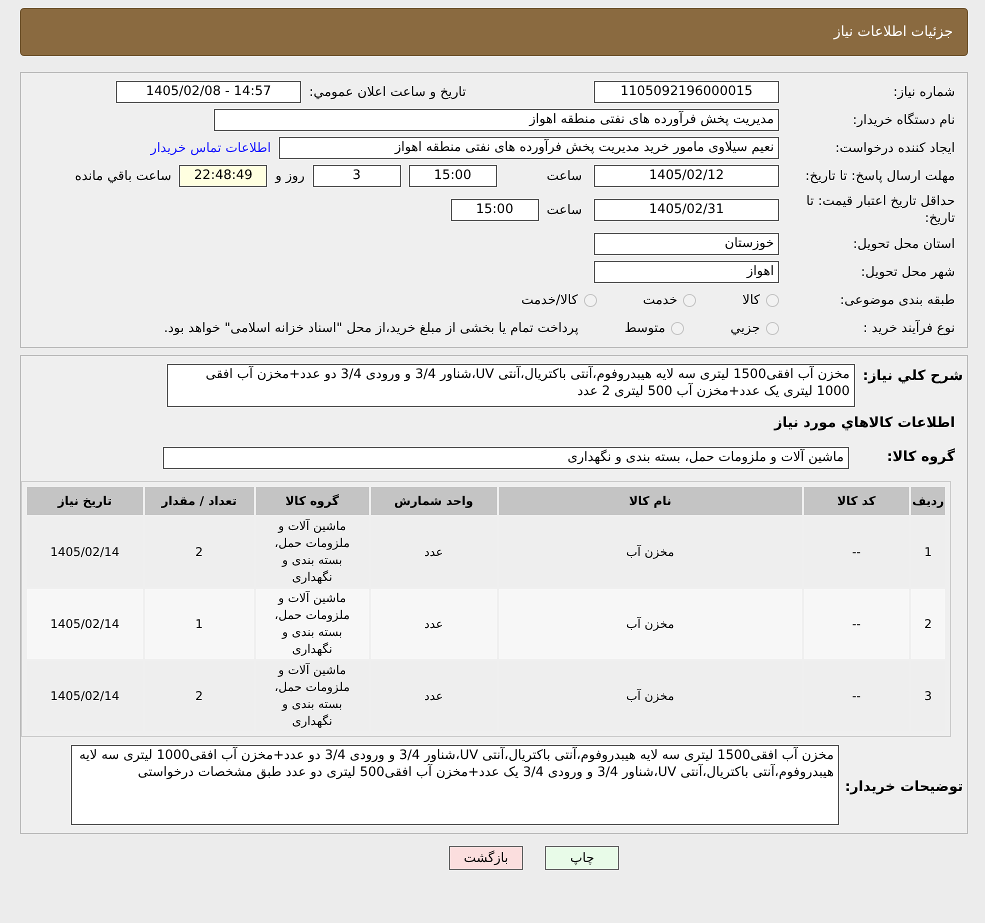  I want to click on field-label: تاريخ و ساعت اعلان عمومي:, so click(387, 92).